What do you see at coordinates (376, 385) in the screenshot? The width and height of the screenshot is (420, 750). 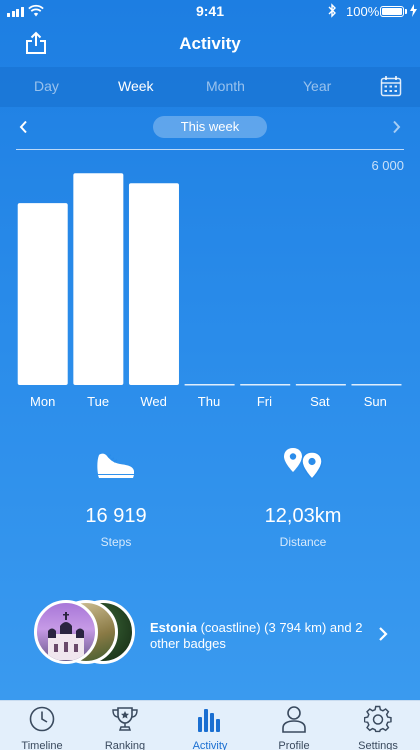 I see `bar-sun` at bounding box center [376, 385].